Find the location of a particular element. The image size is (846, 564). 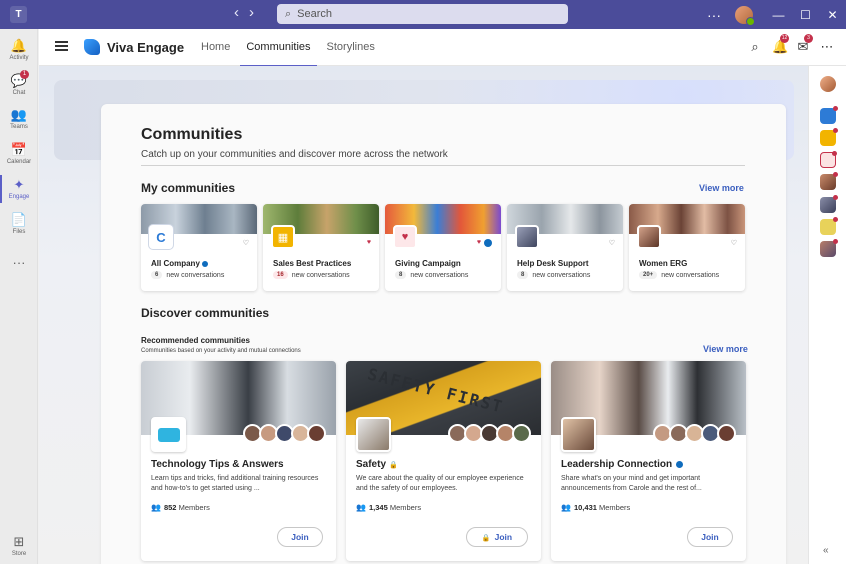

community-card-giving: ♥ ♥ Giving Campaign 8 new conversations is located at coordinates (443, 247).